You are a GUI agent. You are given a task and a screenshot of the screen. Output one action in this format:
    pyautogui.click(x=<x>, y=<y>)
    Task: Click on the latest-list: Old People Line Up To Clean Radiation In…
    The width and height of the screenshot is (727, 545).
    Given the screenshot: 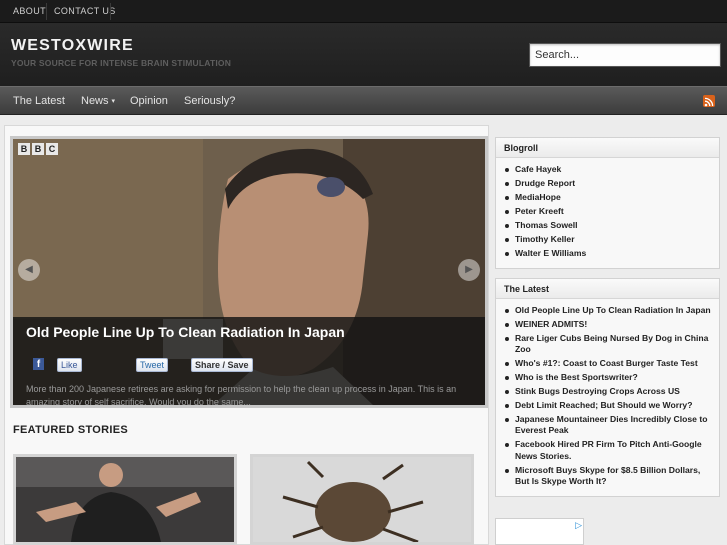 What is the action you would take?
    pyautogui.click(x=607, y=397)
    